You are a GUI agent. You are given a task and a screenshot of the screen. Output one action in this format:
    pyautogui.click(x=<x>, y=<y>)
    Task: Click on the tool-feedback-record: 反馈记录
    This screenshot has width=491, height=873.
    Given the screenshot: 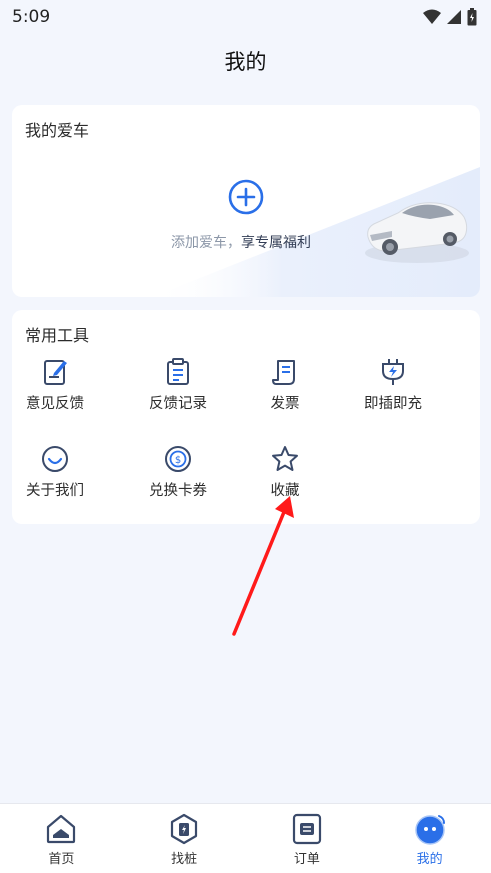 What is the action you would take?
    pyautogui.click(x=178, y=385)
    